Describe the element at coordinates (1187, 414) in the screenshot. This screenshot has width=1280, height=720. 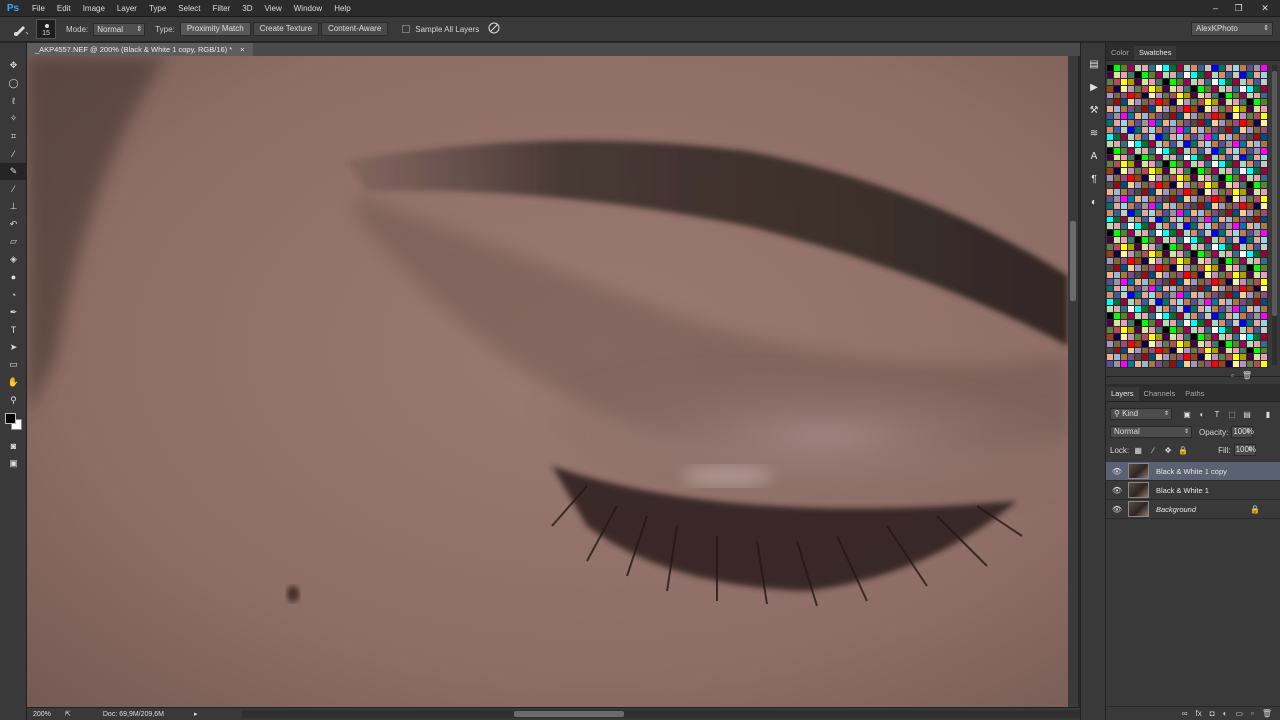
I see `filter-pixel-icon: ▣` at that location.